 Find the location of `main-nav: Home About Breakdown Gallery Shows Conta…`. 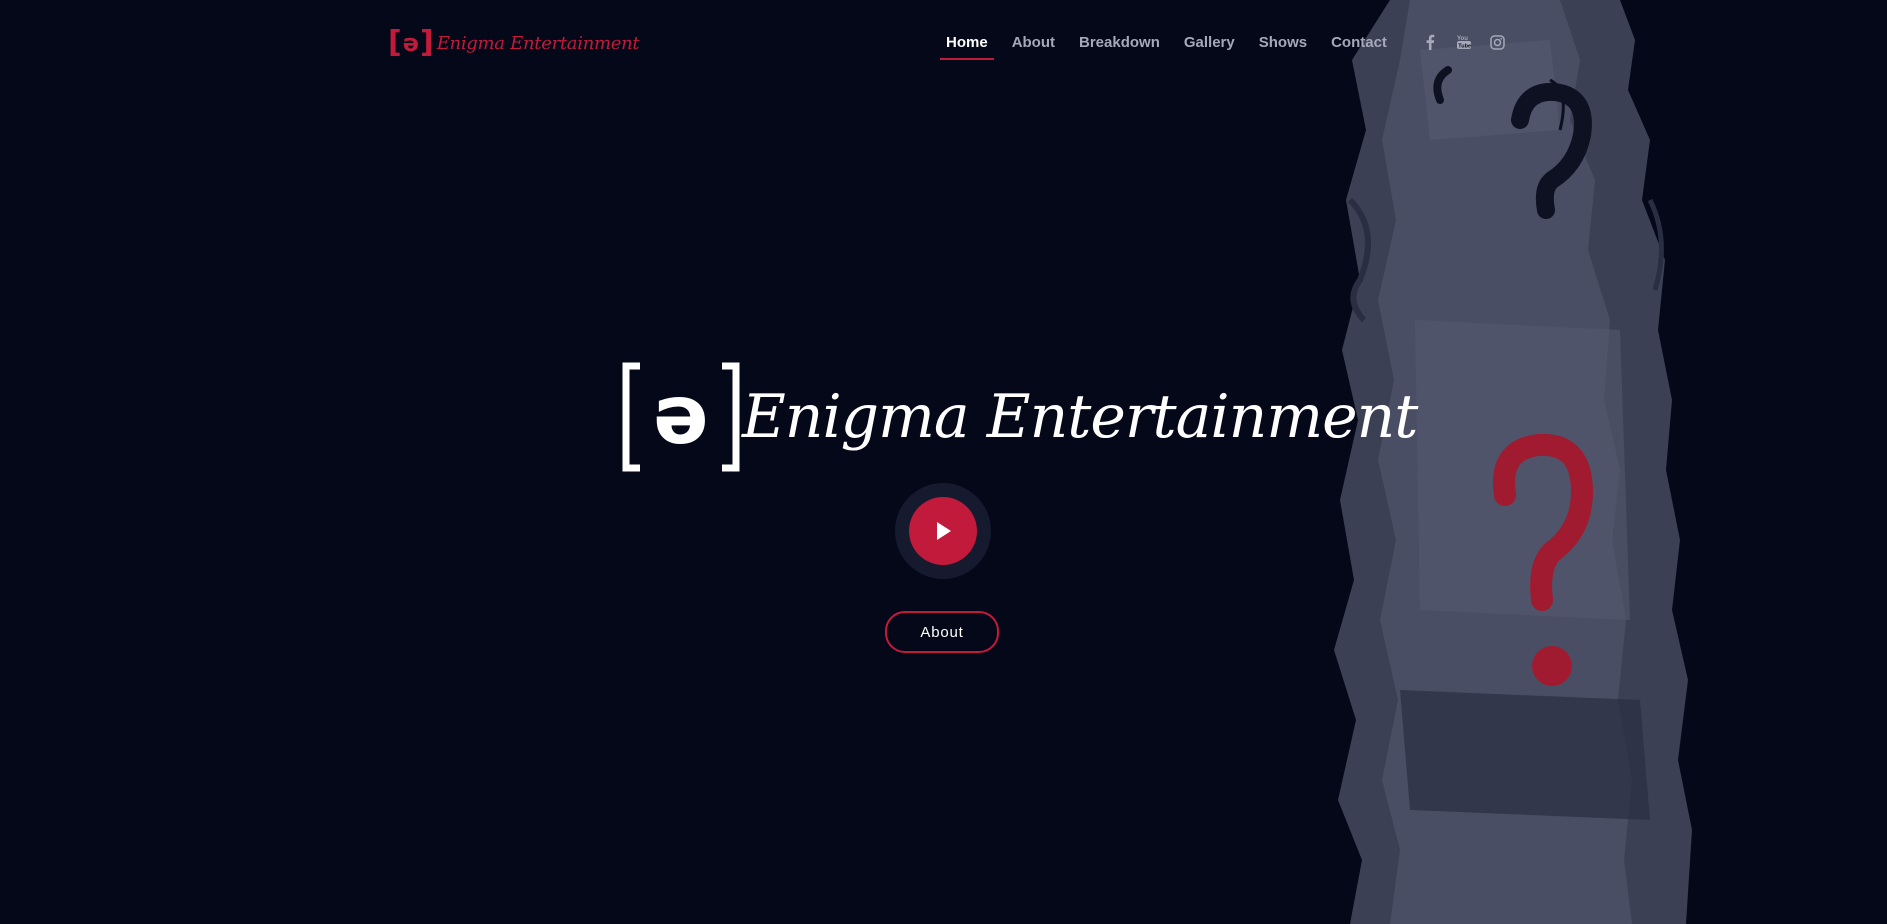

main-nav: Home About Breakdown Gallery Shows Conta… is located at coordinates (1226, 42).